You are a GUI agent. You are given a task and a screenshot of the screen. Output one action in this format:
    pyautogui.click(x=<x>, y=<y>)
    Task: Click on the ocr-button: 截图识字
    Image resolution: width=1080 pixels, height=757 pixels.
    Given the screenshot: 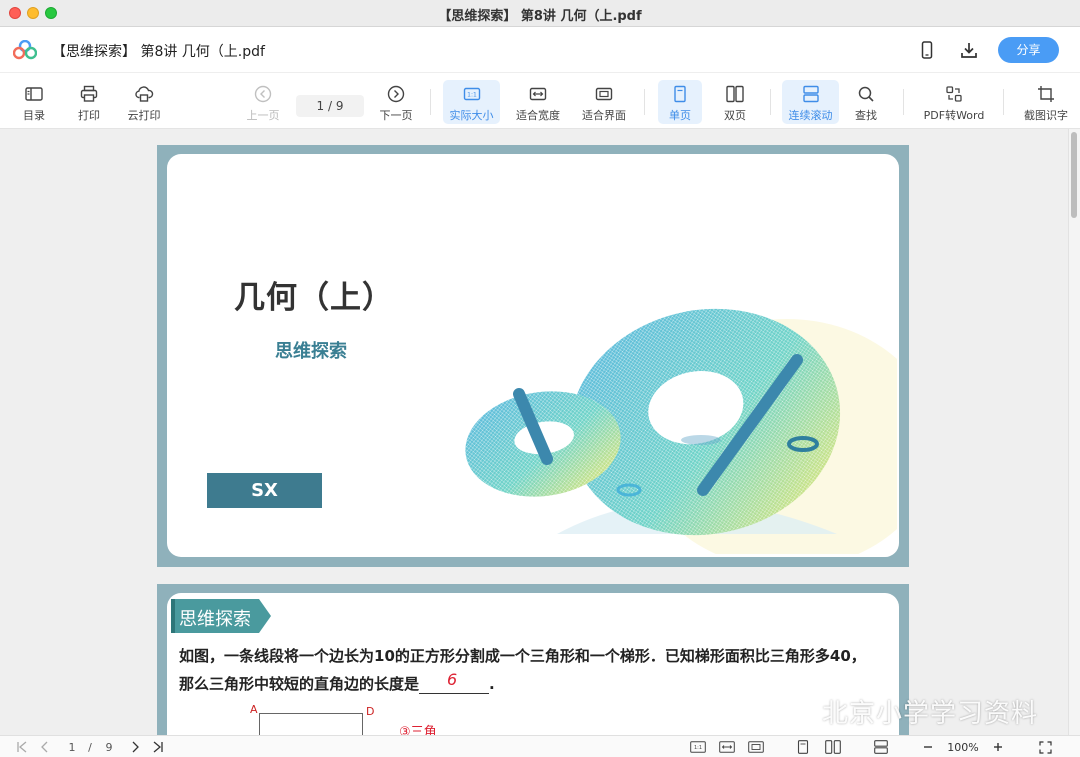 What is the action you would take?
    pyautogui.click(x=1046, y=102)
    